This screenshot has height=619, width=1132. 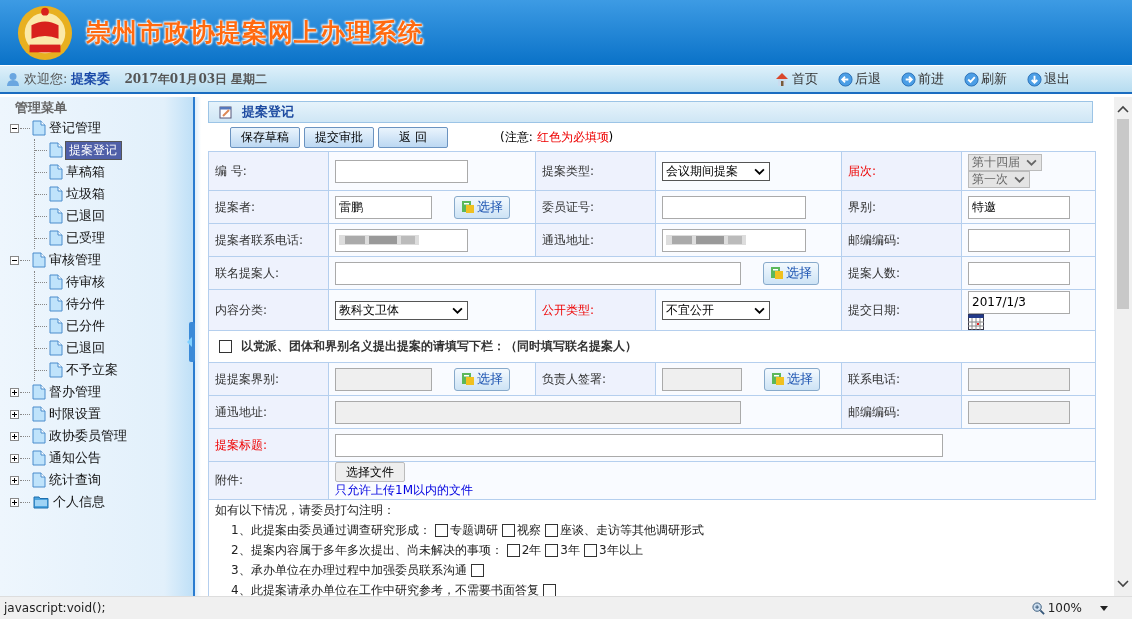 What do you see at coordinates (1048, 79) in the screenshot?
I see `nav-link: 退出` at bounding box center [1048, 79].